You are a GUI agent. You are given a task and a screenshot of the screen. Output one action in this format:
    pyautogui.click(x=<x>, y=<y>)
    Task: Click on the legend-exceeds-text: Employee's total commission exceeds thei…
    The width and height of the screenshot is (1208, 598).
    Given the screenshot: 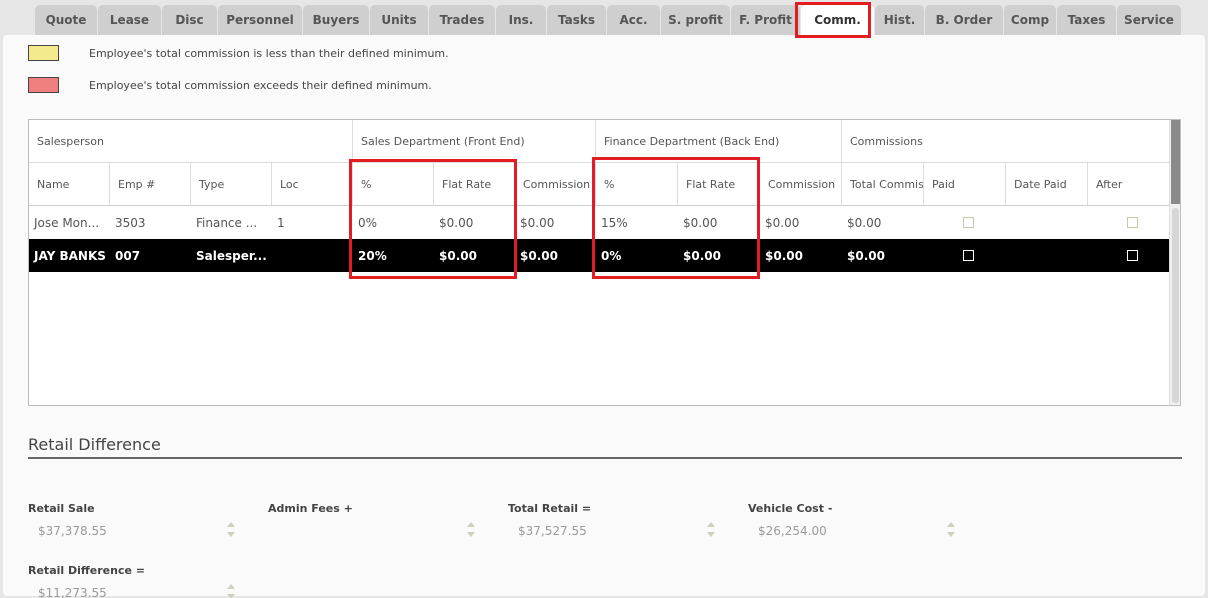 What is the action you would take?
    pyautogui.click(x=260, y=85)
    